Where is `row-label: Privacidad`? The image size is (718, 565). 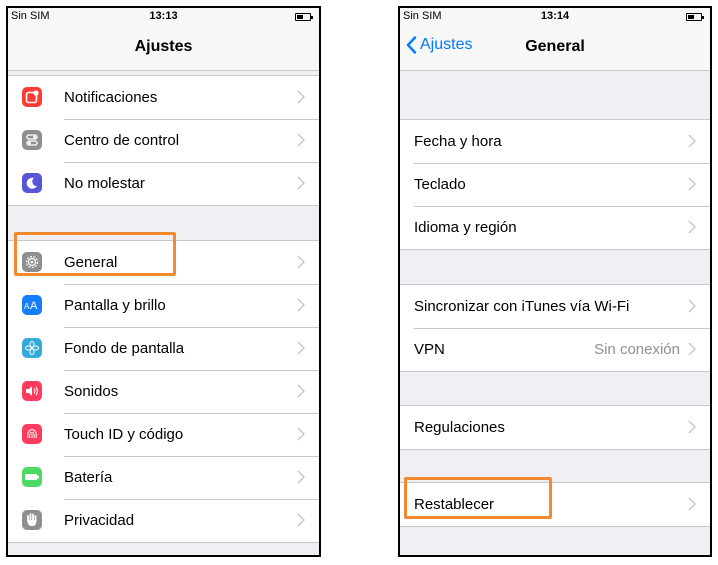
row-label: Privacidad is located at coordinates (99, 520).